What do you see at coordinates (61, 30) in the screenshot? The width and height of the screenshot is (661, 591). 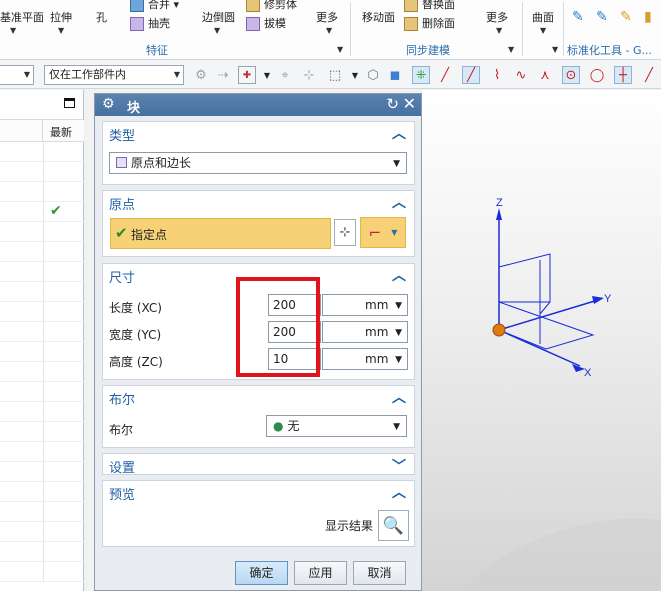 I see `extrude-dropdown: ▼` at bounding box center [61, 30].